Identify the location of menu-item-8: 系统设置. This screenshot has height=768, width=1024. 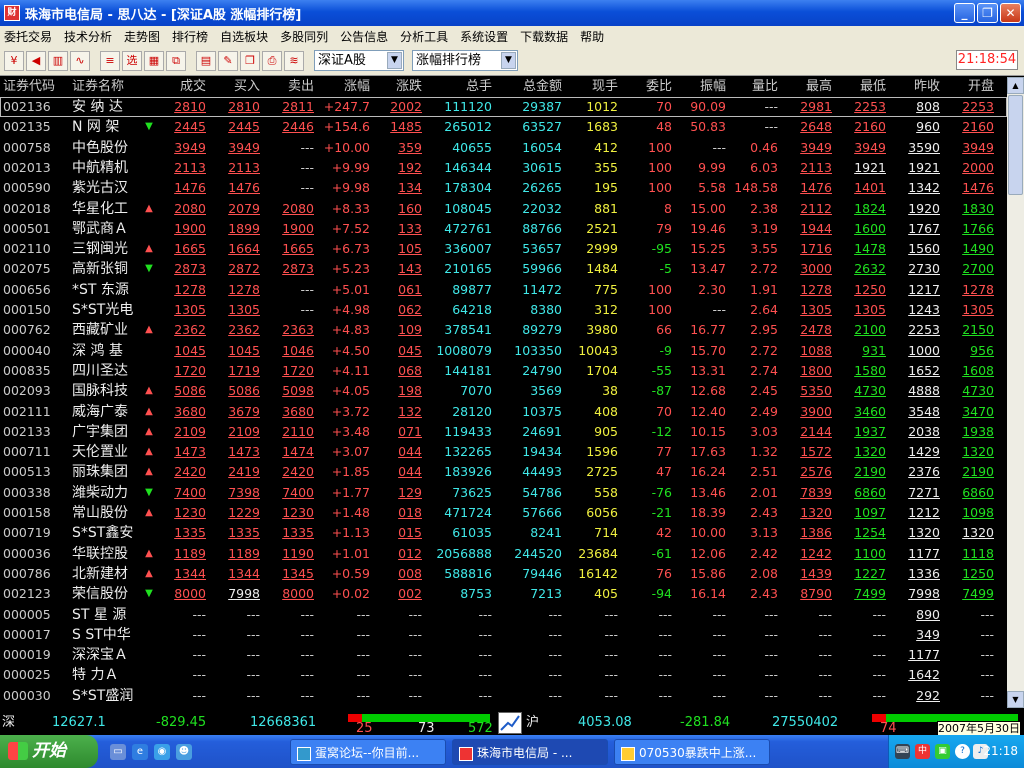
(484, 36).